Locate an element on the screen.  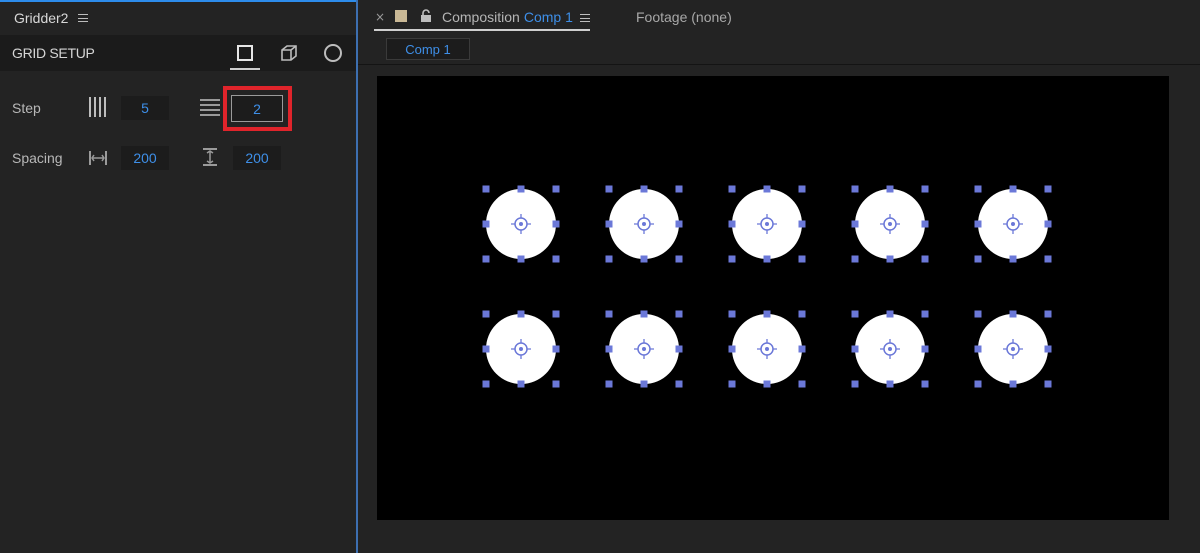
columns-step-field: 5 is located at coordinates (145, 108).